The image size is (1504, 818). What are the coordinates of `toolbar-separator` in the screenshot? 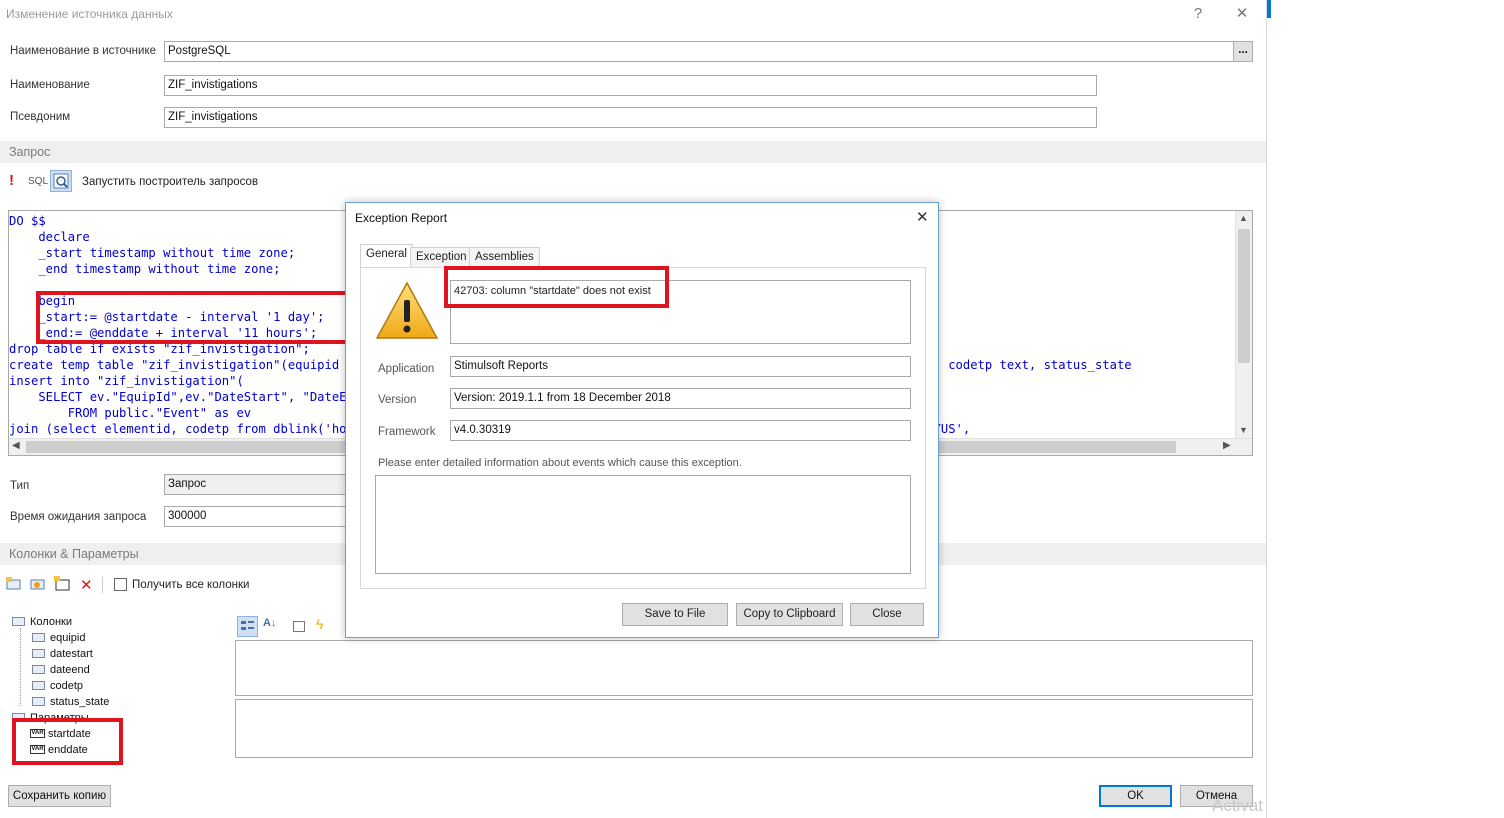 It's located at (102, 585).